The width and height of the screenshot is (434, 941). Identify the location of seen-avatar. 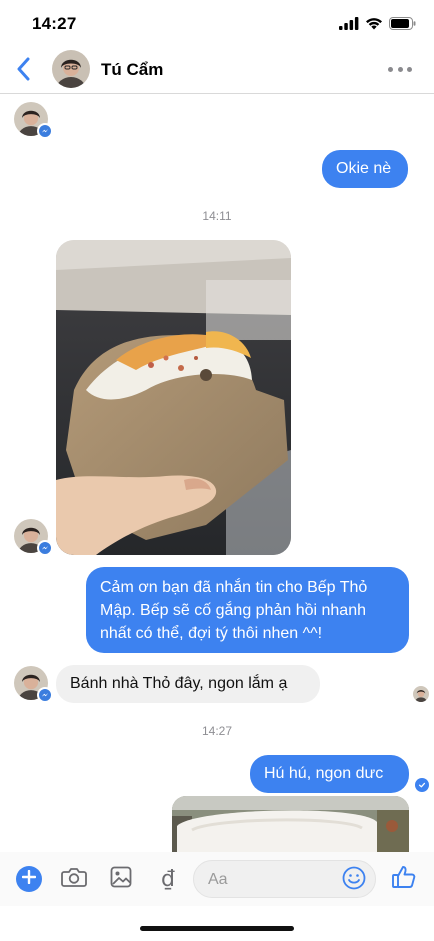
(421, 694).